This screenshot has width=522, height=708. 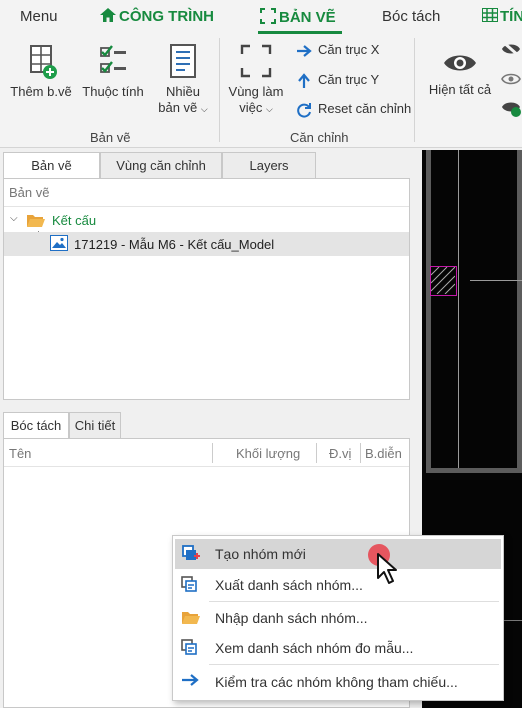 I want to click on reset-alignment-button: Reset căn chỉnh, so click(x=353, y=109).